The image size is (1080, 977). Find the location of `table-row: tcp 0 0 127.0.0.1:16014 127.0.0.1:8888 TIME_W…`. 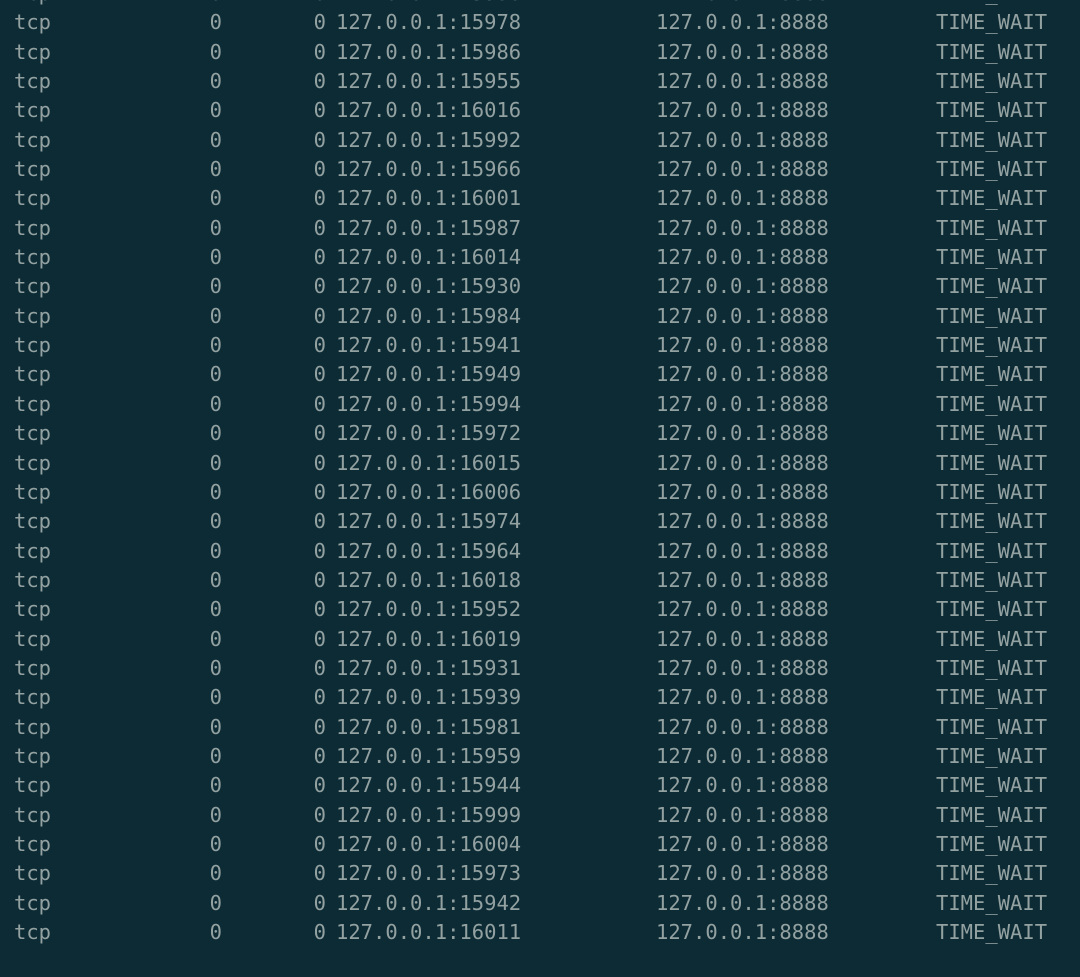

table-row: tcp 0 0 127.0.0.1:16014 127.0.0.1:8888 TIME_W… is located at coordinates (540, 257).